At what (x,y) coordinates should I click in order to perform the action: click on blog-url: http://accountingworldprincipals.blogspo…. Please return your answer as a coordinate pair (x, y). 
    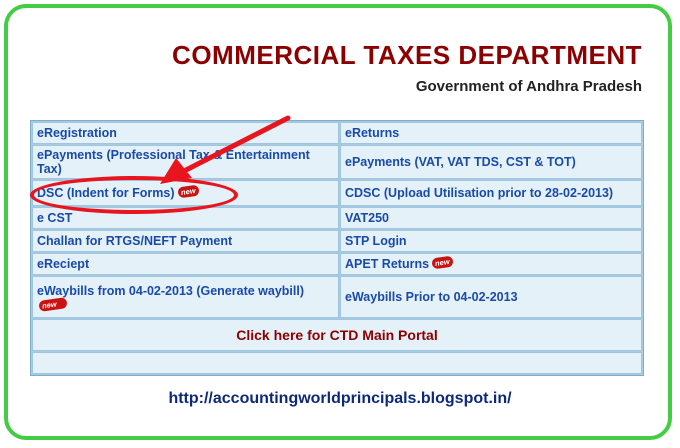
    Looking at the image, I should click on (340, 399).